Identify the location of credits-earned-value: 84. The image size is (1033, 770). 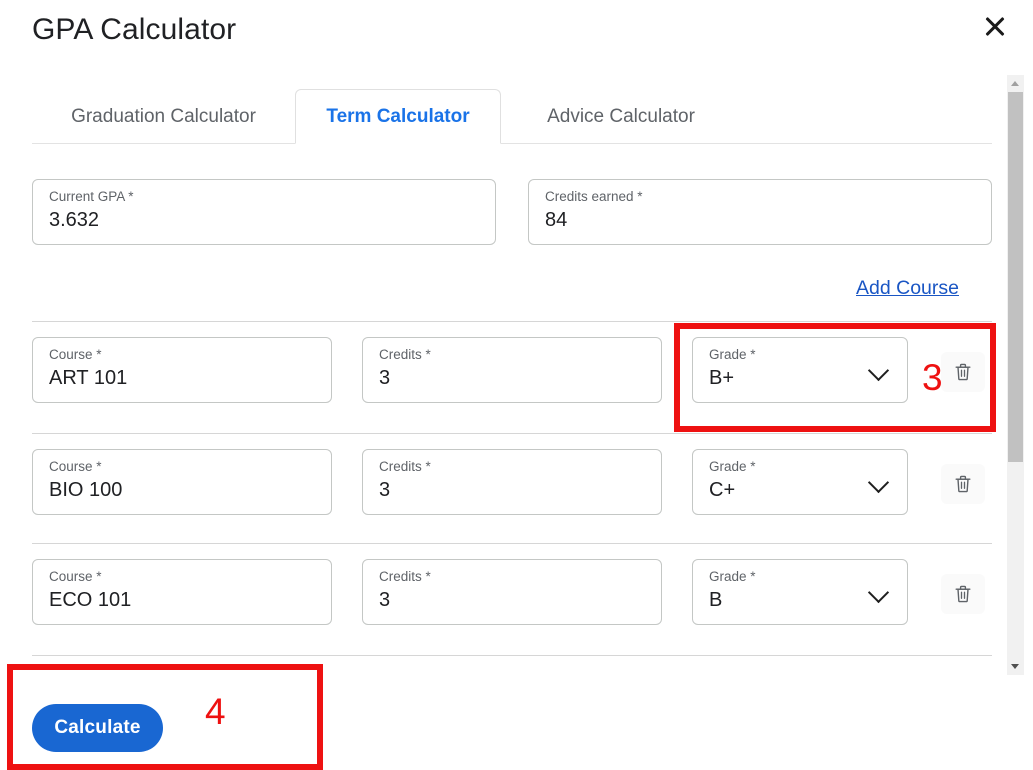
(556, 220).